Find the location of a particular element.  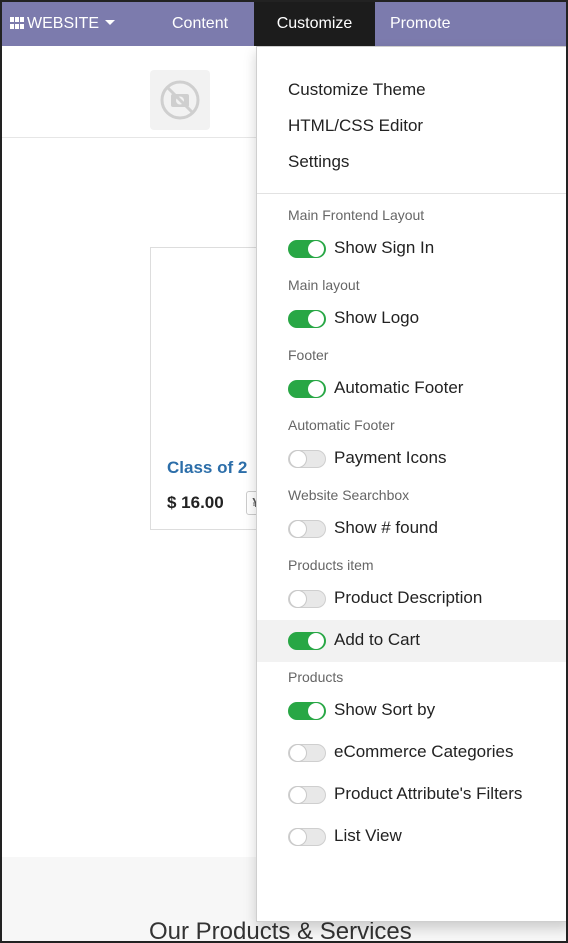

option-label: Show Sign In is located at coordinates (384, 247).